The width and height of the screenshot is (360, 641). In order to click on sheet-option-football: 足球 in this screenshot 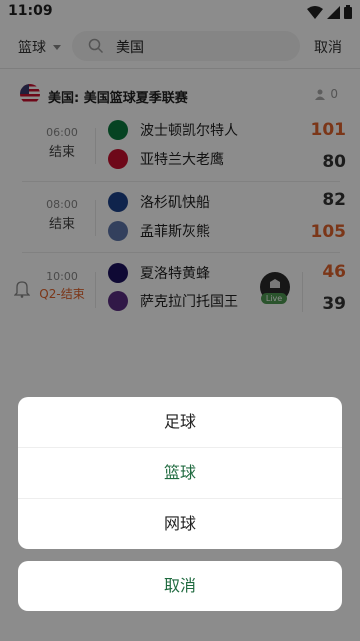, I will do `click(180, 422)`.